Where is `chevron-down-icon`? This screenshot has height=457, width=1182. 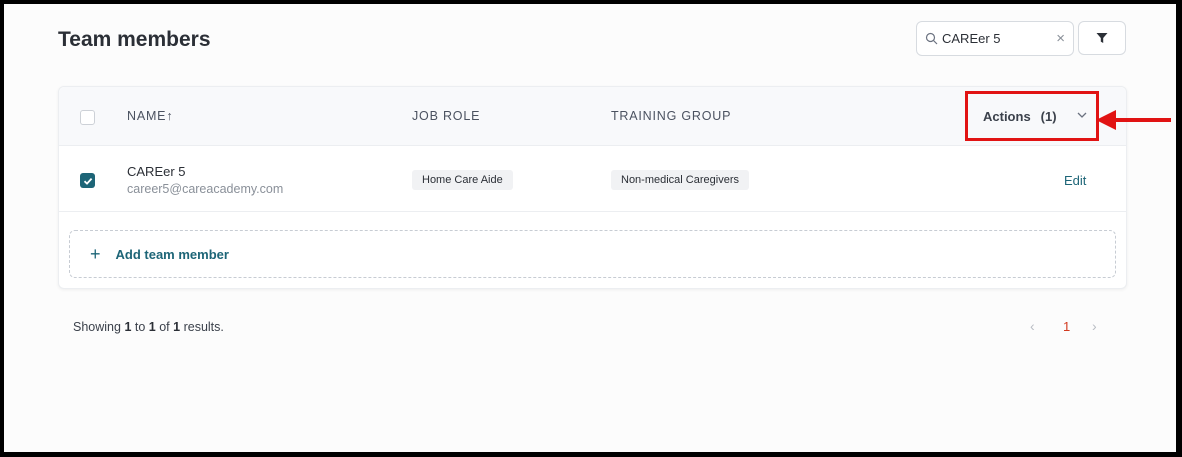 chevron-down-icon is located at coordinates (1082, 115).